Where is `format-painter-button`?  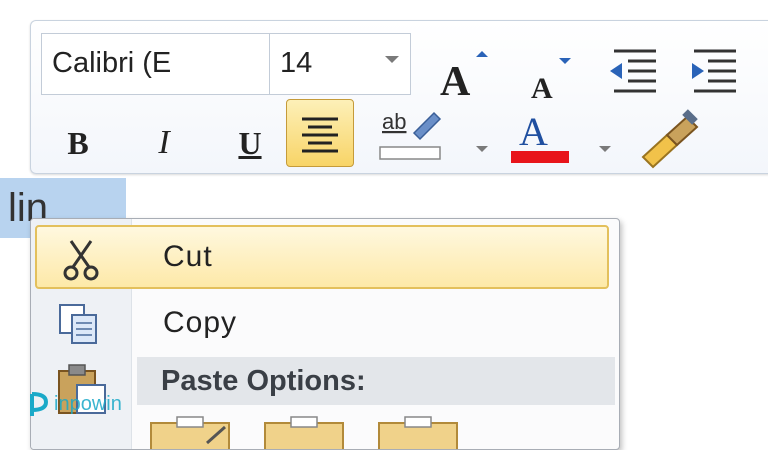 format-painter-button is located at coordinates (670, 139).